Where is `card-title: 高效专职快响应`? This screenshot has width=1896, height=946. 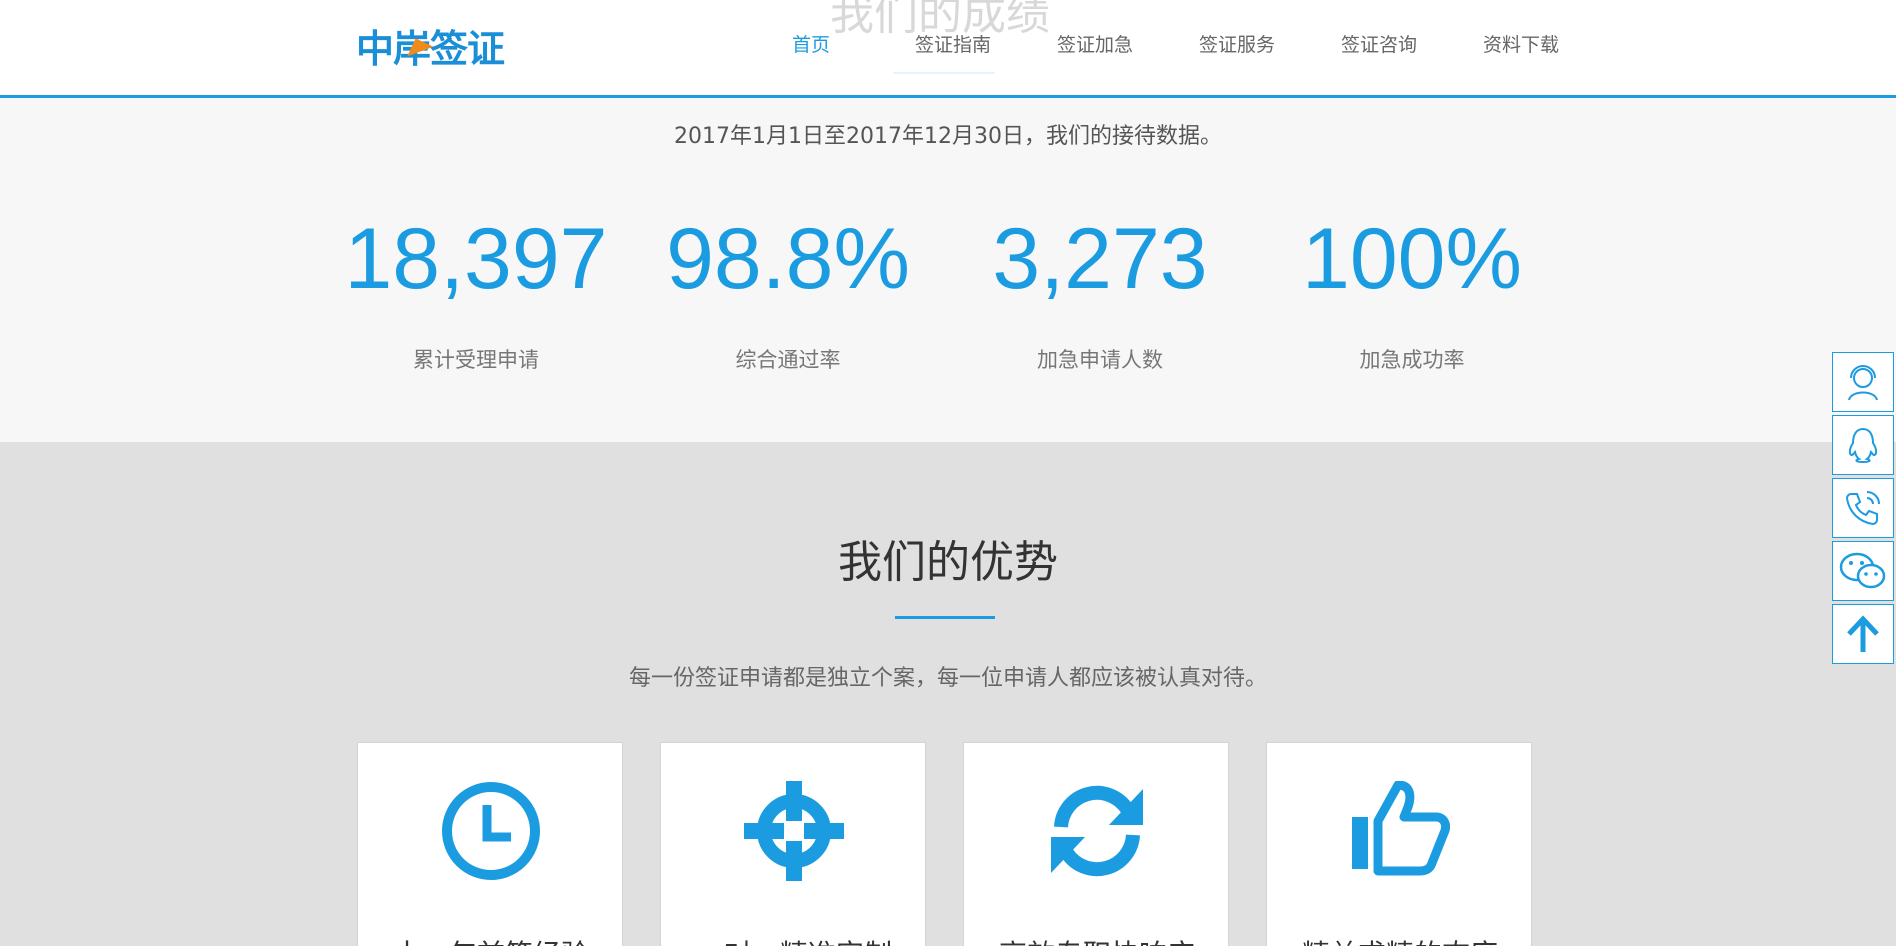 card-title: 高效专职快响应 is located at coordinates (1097, 939).